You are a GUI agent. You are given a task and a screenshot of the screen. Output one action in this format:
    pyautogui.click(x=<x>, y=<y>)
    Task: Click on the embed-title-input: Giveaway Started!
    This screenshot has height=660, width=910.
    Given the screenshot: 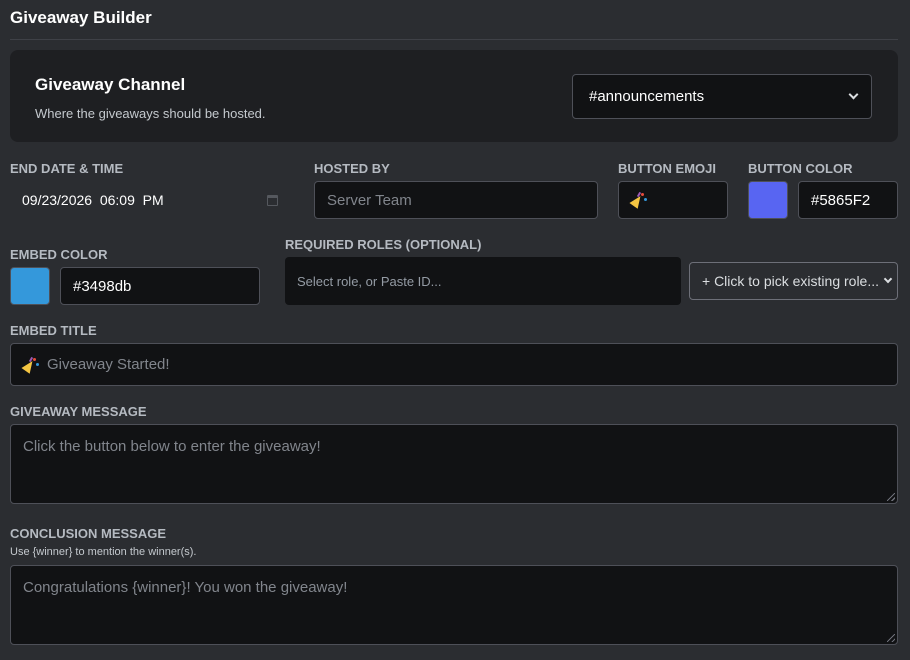 What is the action you would take?
    pyautogui.click(x=454, y=364)
    